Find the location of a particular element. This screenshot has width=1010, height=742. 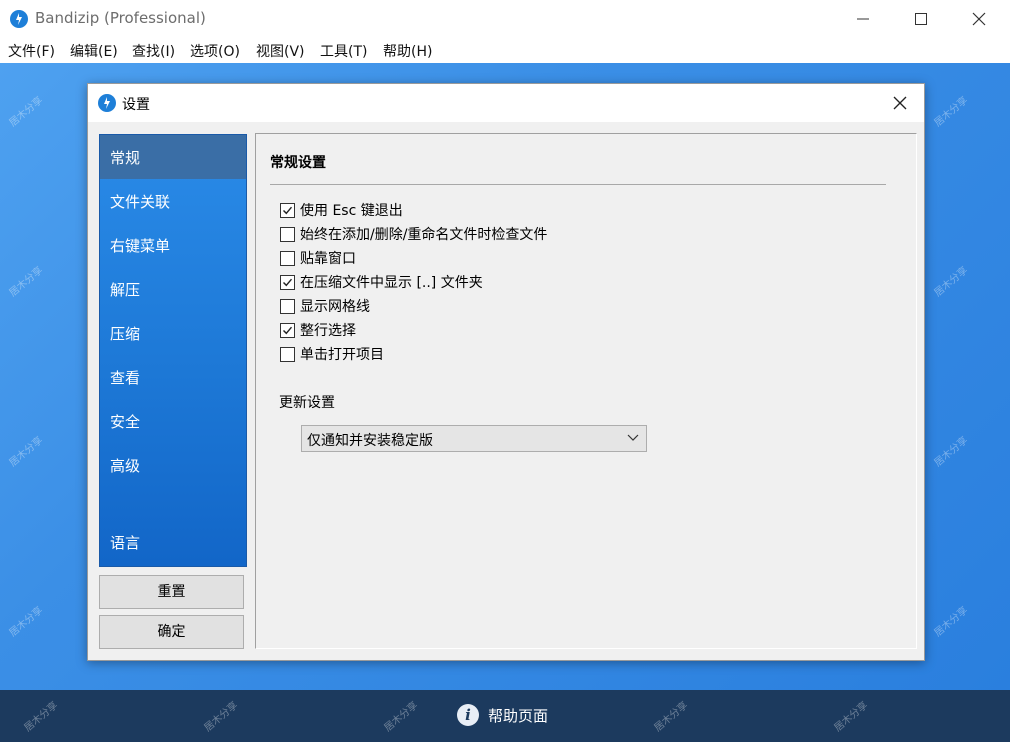

nav-item-context-menu: 右键菜单 is located at coordinates (173, 245).